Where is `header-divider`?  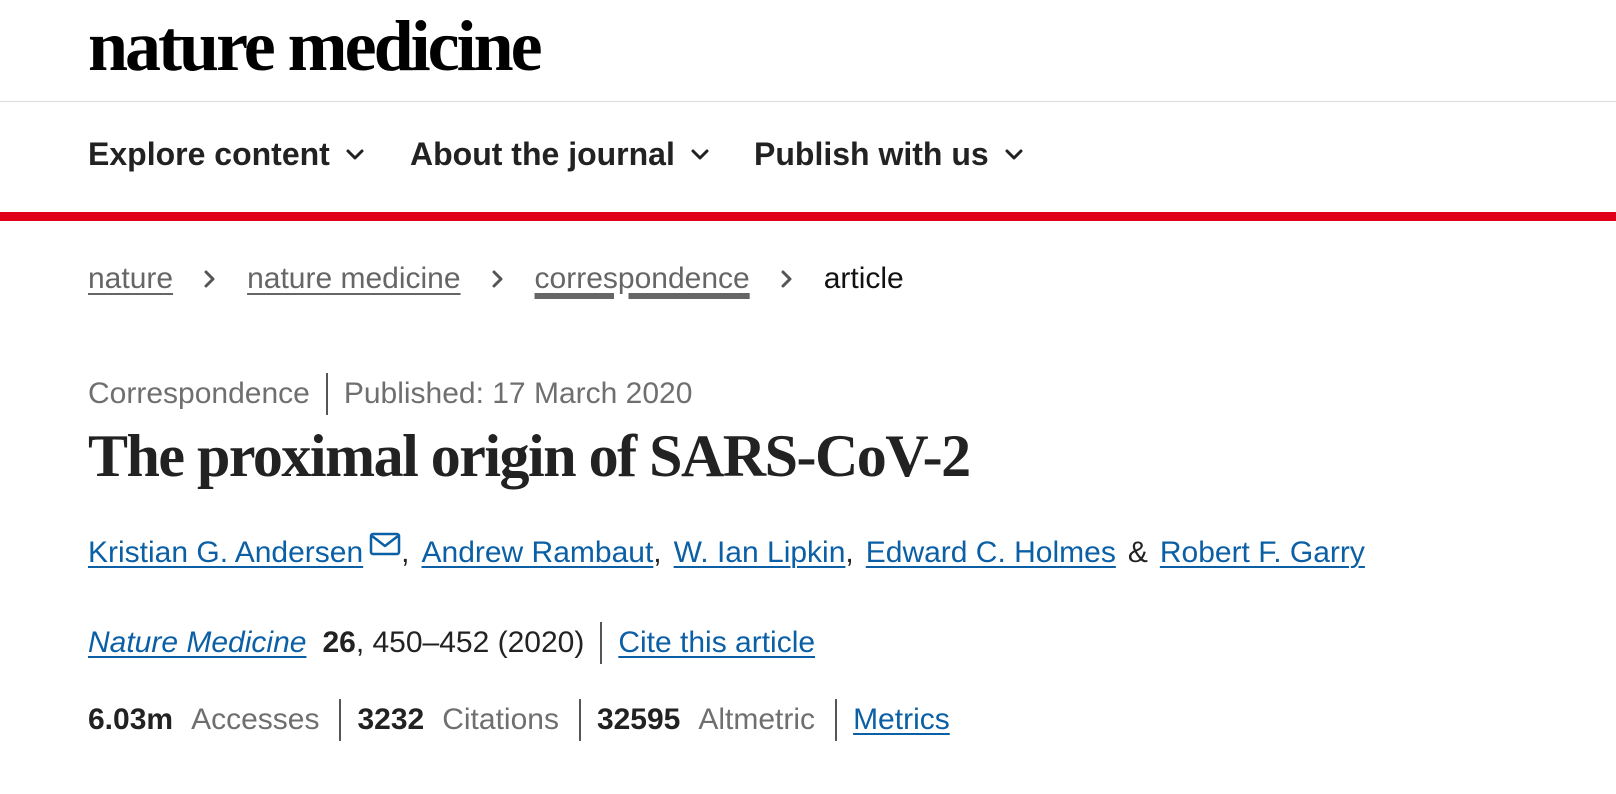 header-divider is located at coordinates (808, 216).